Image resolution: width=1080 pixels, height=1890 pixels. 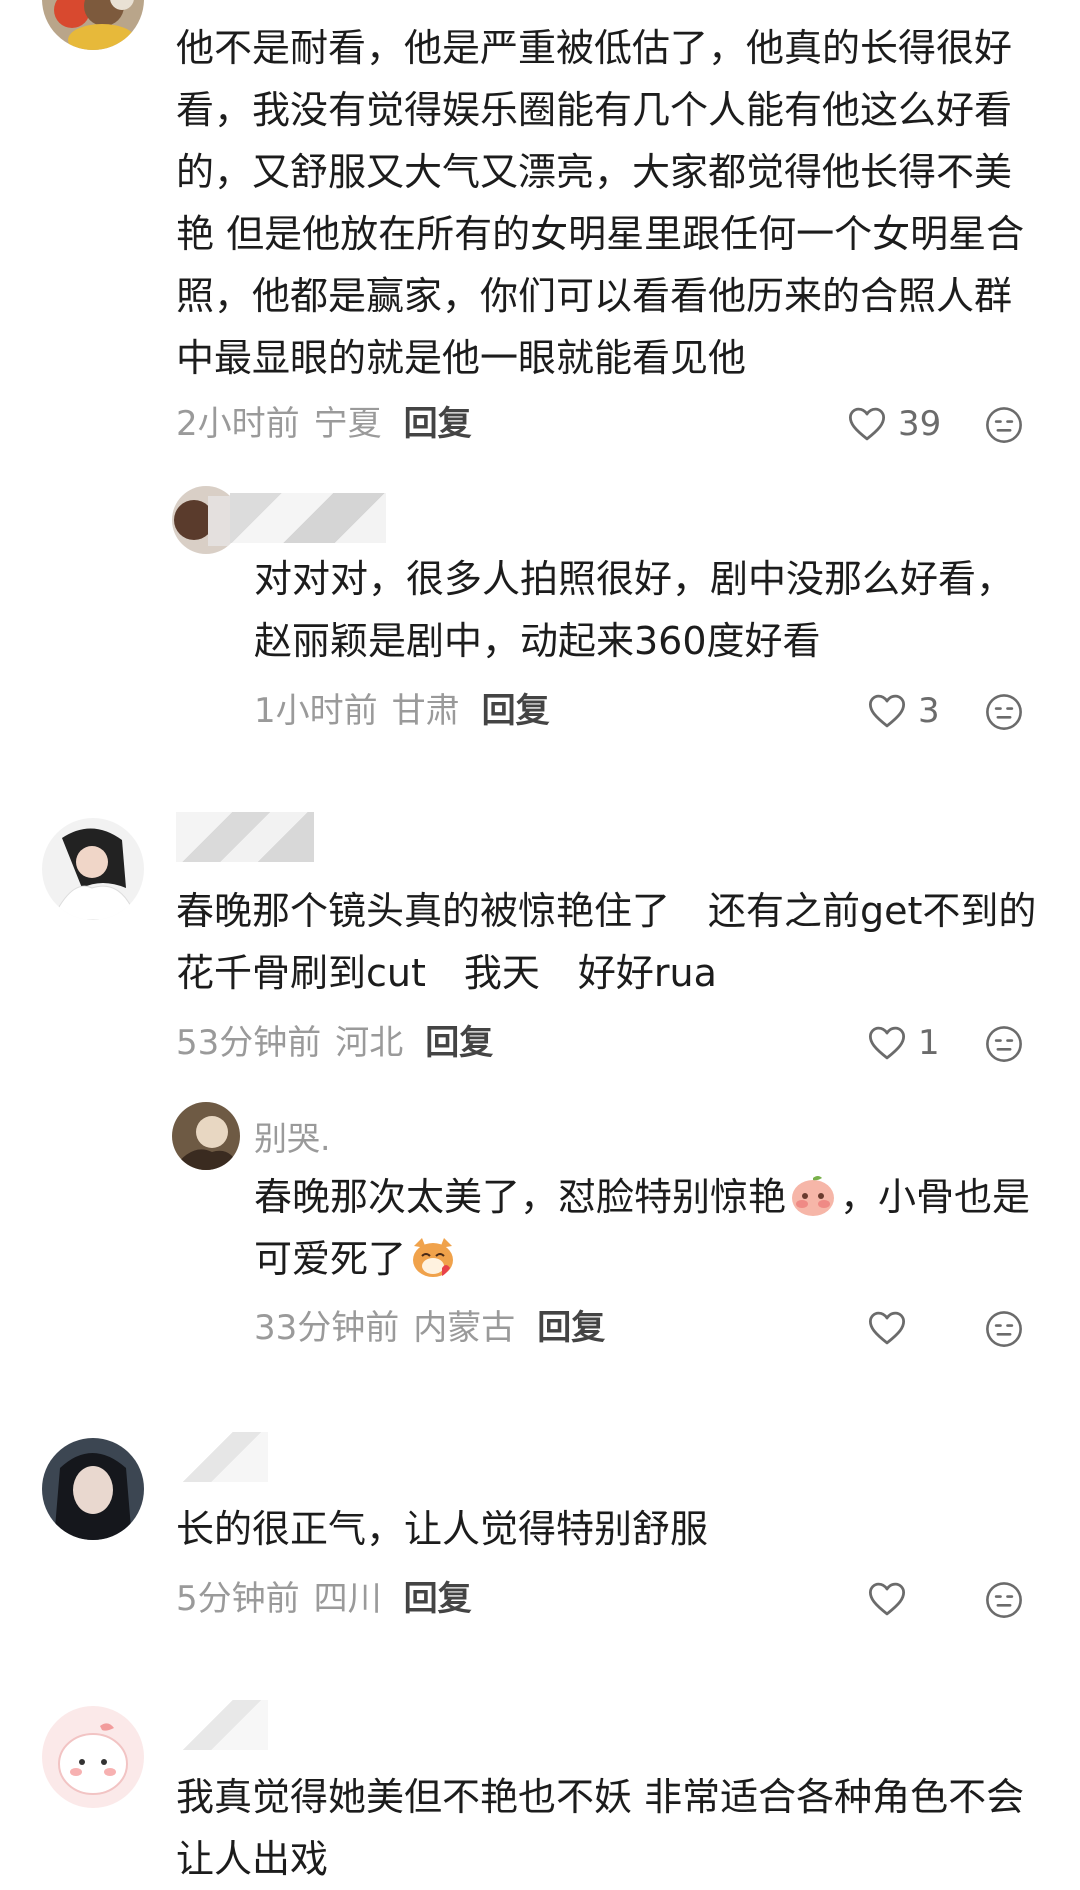 I want to click on comment-location: 内蒙古, so click(x=464, y=1328).